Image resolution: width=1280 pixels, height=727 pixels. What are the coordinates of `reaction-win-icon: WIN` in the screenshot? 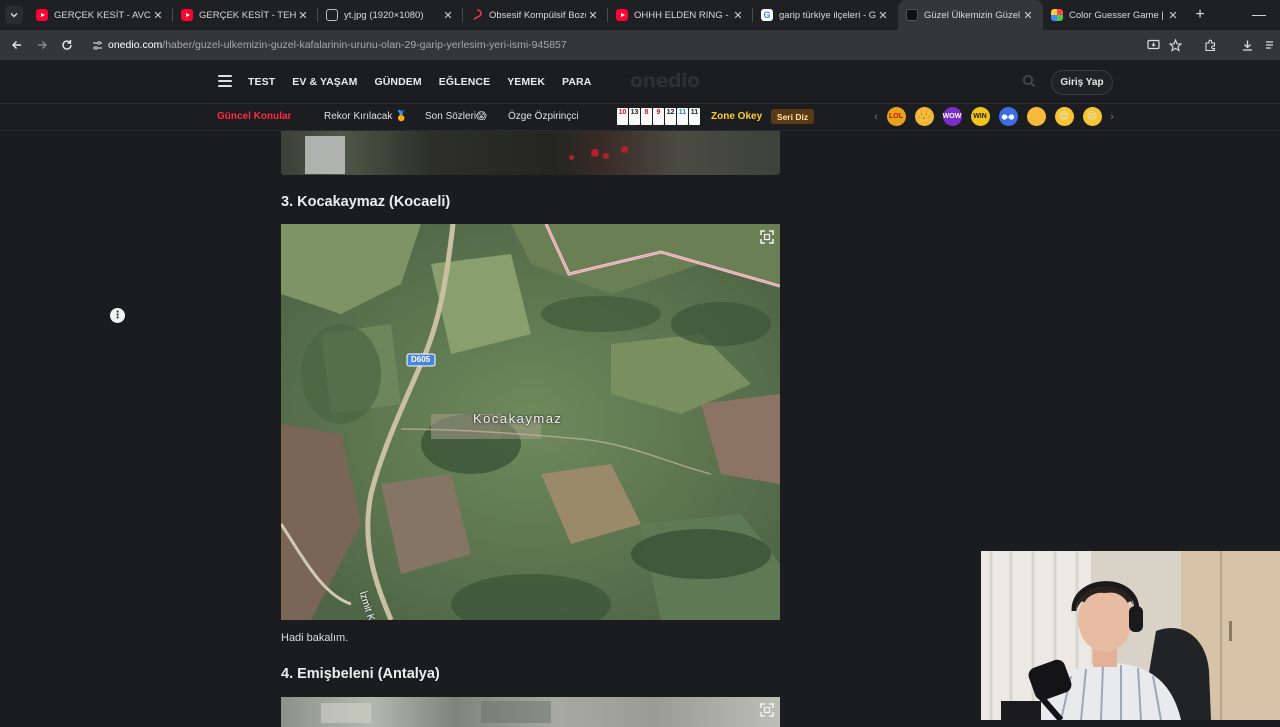 It's located at (980, 116).